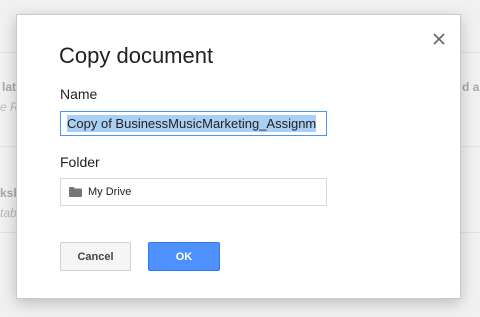 The image size is (480, 317). I want to click on folder-value: My Drive, so click(110, 192).